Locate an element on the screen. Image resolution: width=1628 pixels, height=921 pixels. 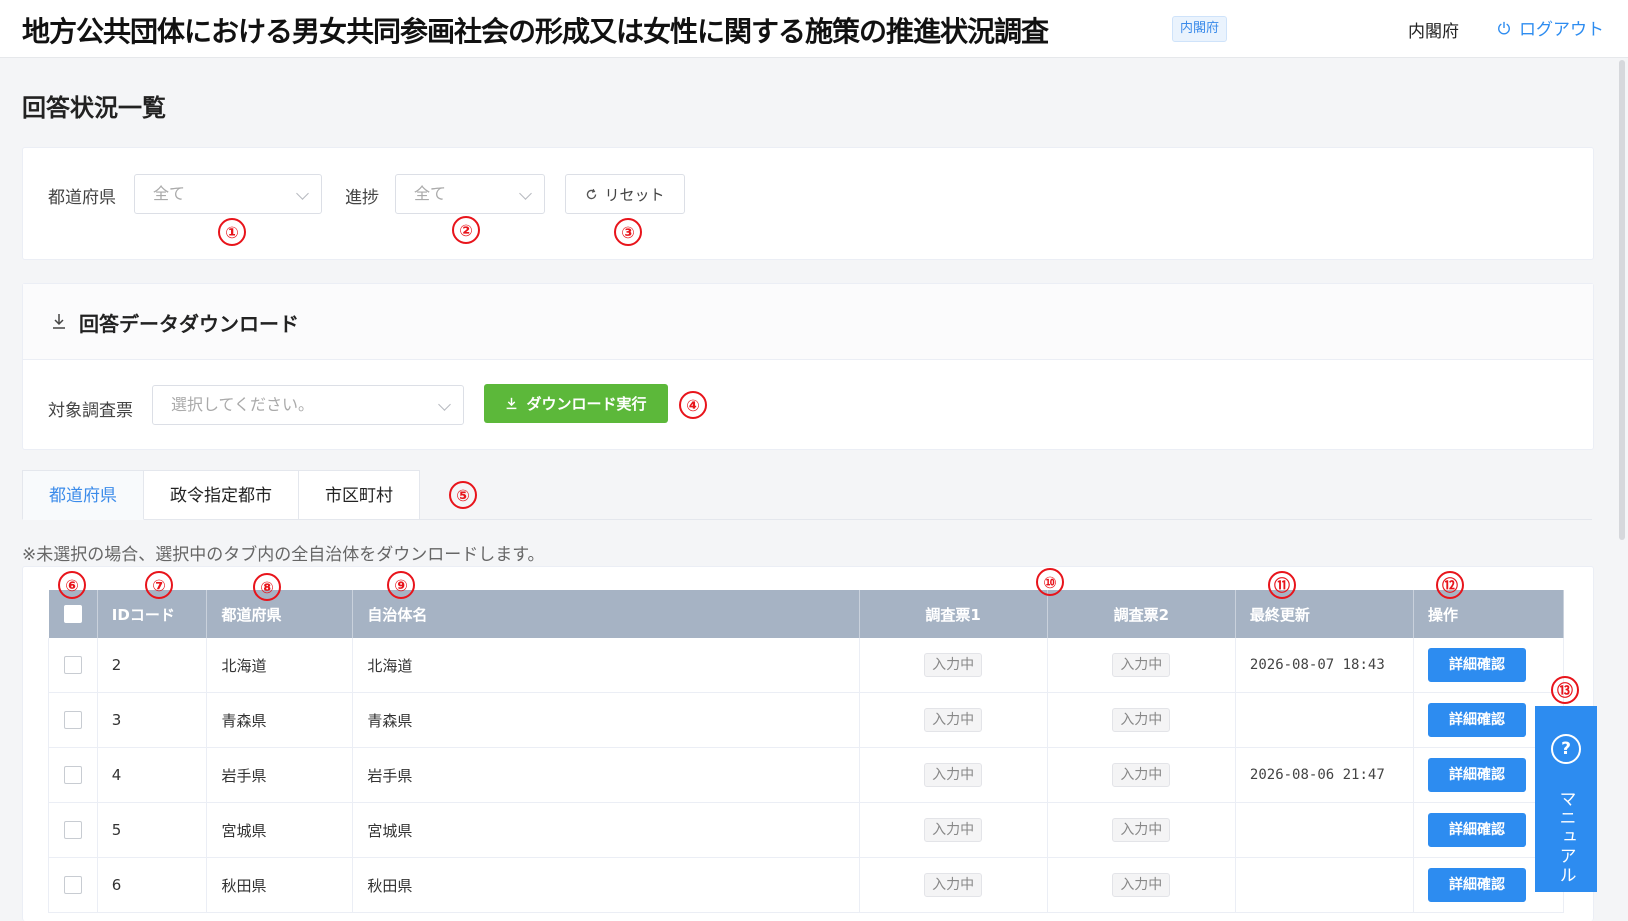
prefecture-filter-value: 全て is located at coordinates (169, 193).